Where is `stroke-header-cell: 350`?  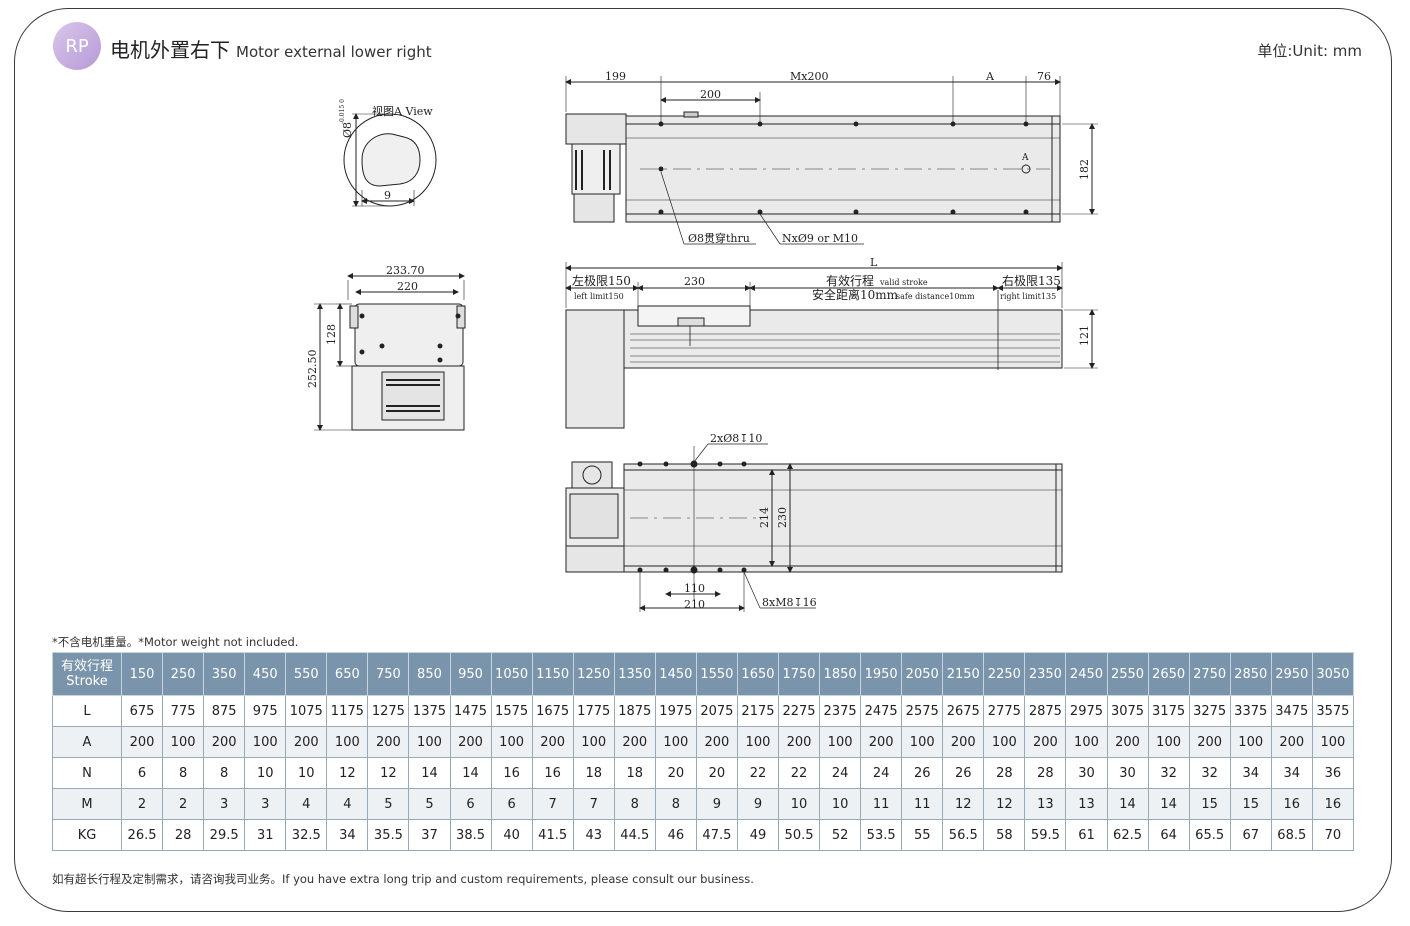
stroke-header-cell: 350 is located at coordinates (224, 674).